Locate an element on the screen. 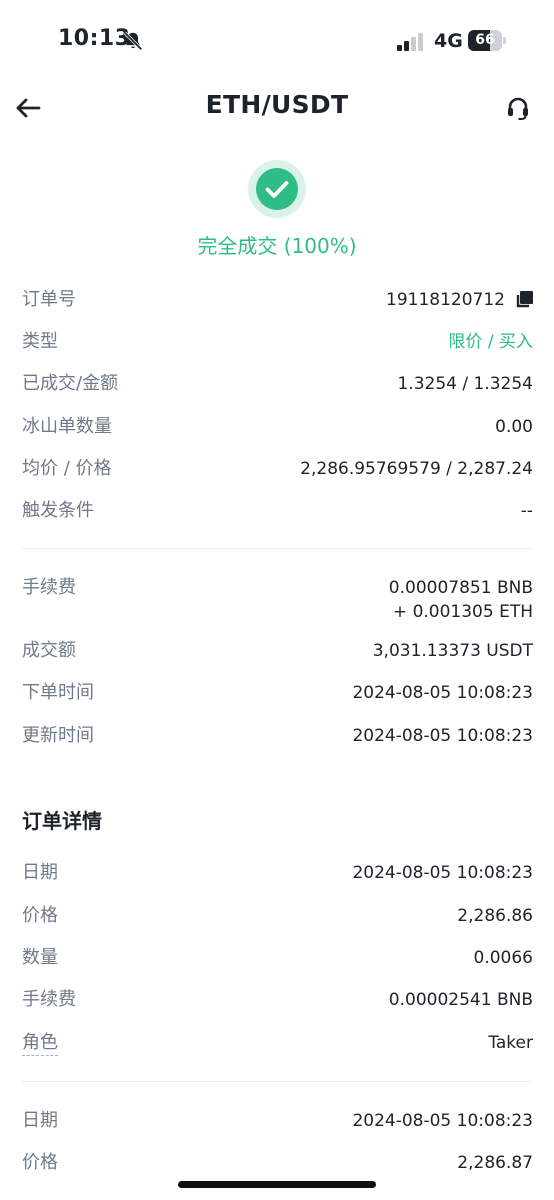 This screenshot has width=554, height=1200. fee-line: 0.00007851 BNB is located at coordinates (460, 588).